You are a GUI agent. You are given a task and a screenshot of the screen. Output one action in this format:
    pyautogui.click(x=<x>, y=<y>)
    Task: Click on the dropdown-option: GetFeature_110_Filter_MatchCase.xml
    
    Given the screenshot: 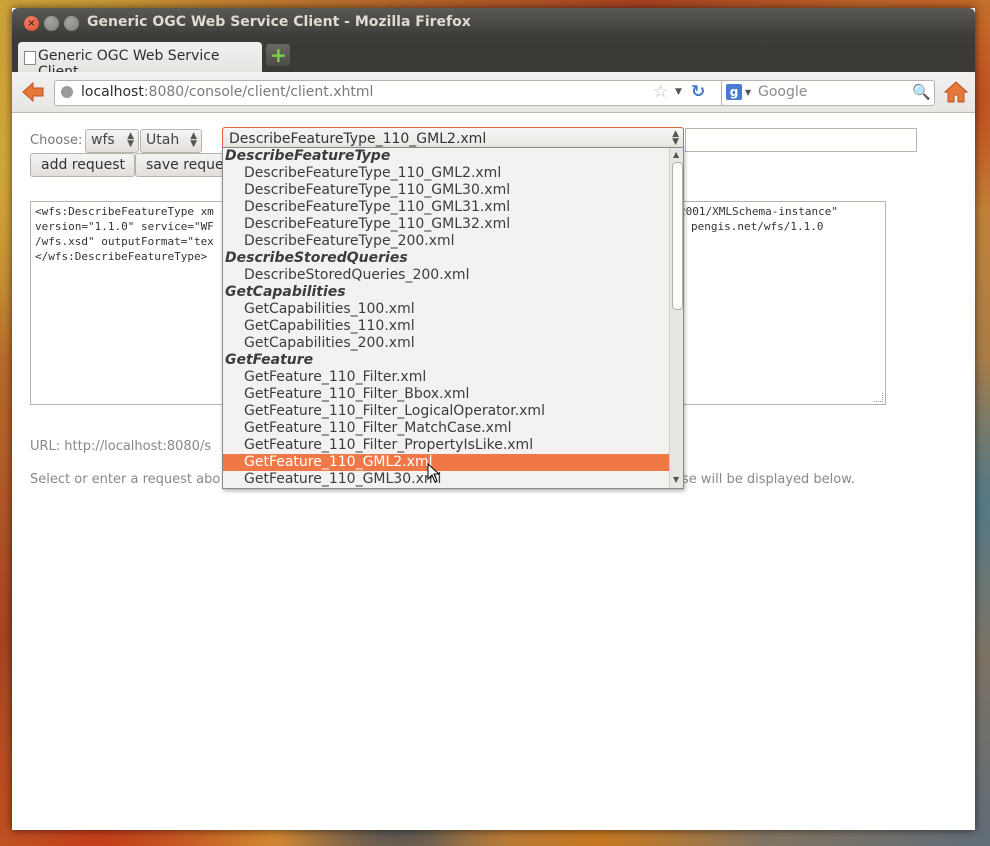 What is the action you would take?
    pyautogui.click(x=446, y=428)
    